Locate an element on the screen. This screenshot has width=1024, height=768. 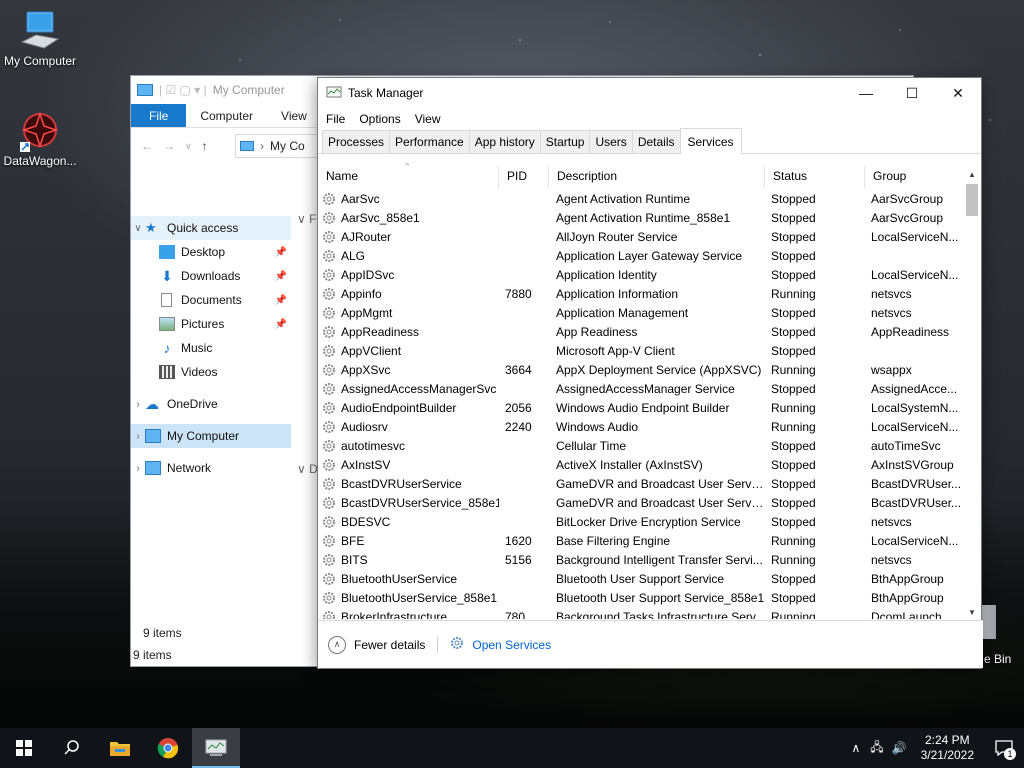
nav-item-onedrive: › ☁ OneDrive is located at coordinates (211, 404).